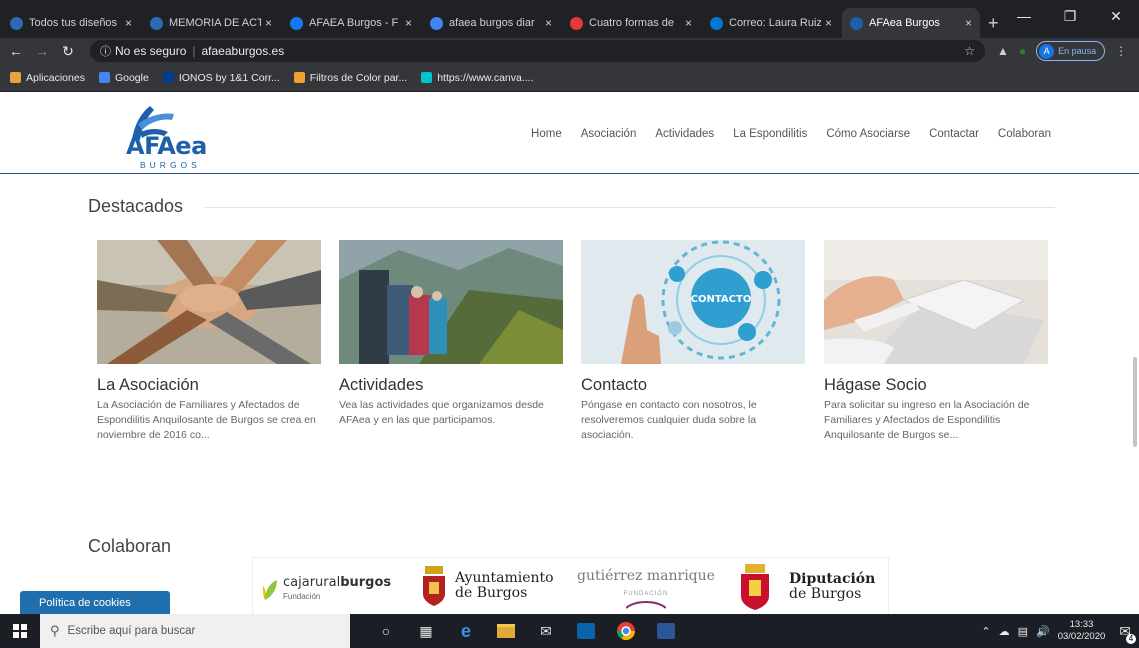  Describe the element at coordinates (1024, 16) in the screenshot. I see `minimize-icon: —` at that location.